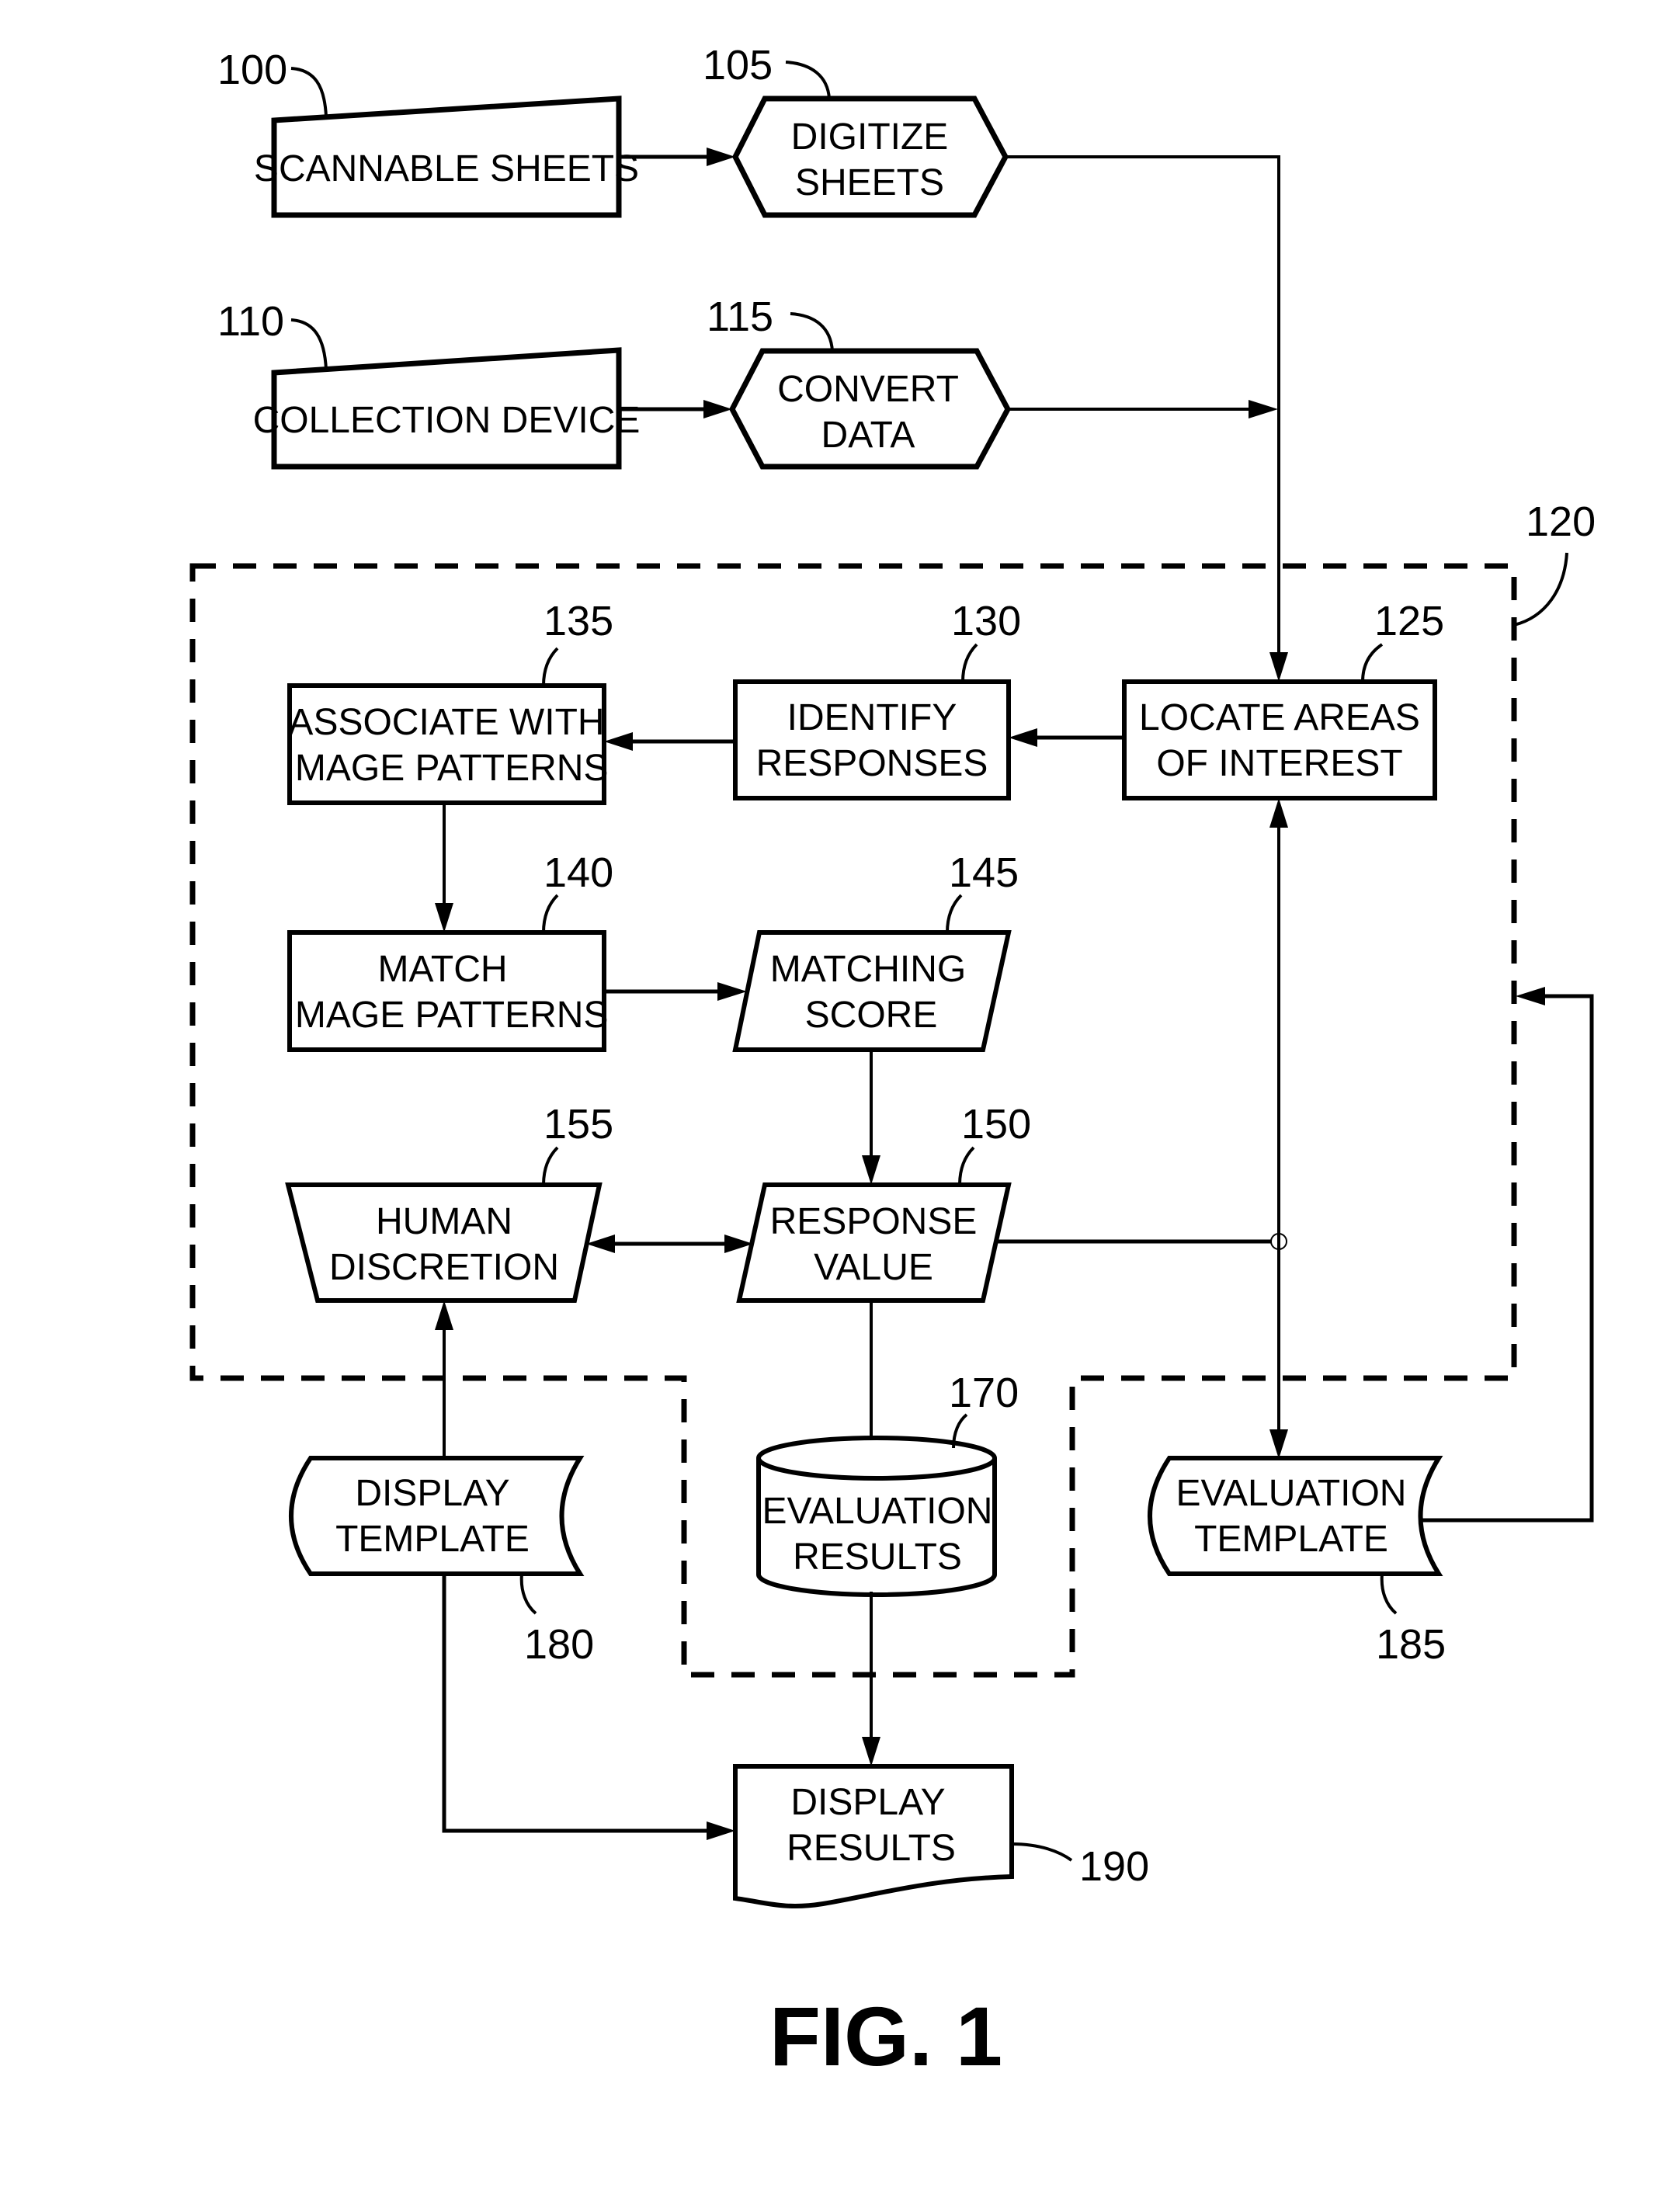  I want to click on node-identify-responses-line2: RESPONSES, so click(872, 763).